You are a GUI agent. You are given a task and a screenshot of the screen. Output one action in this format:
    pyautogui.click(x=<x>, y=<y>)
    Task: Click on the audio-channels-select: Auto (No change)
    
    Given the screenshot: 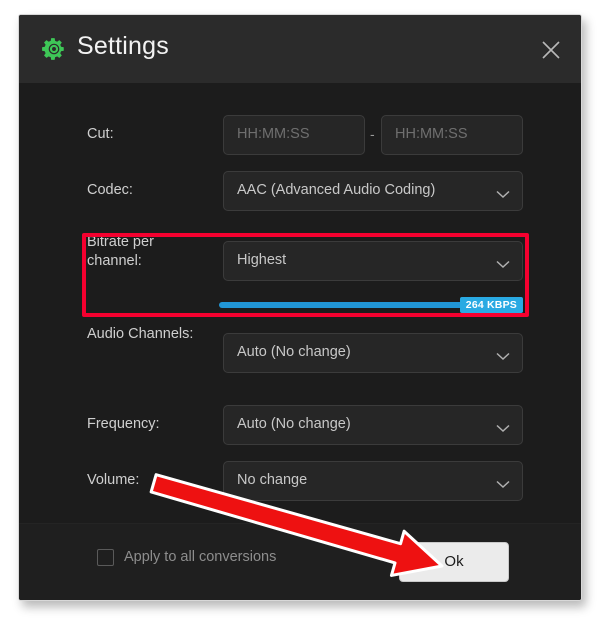 What is the action you would take?
    pyautogui.click(x=373, y=353)
    